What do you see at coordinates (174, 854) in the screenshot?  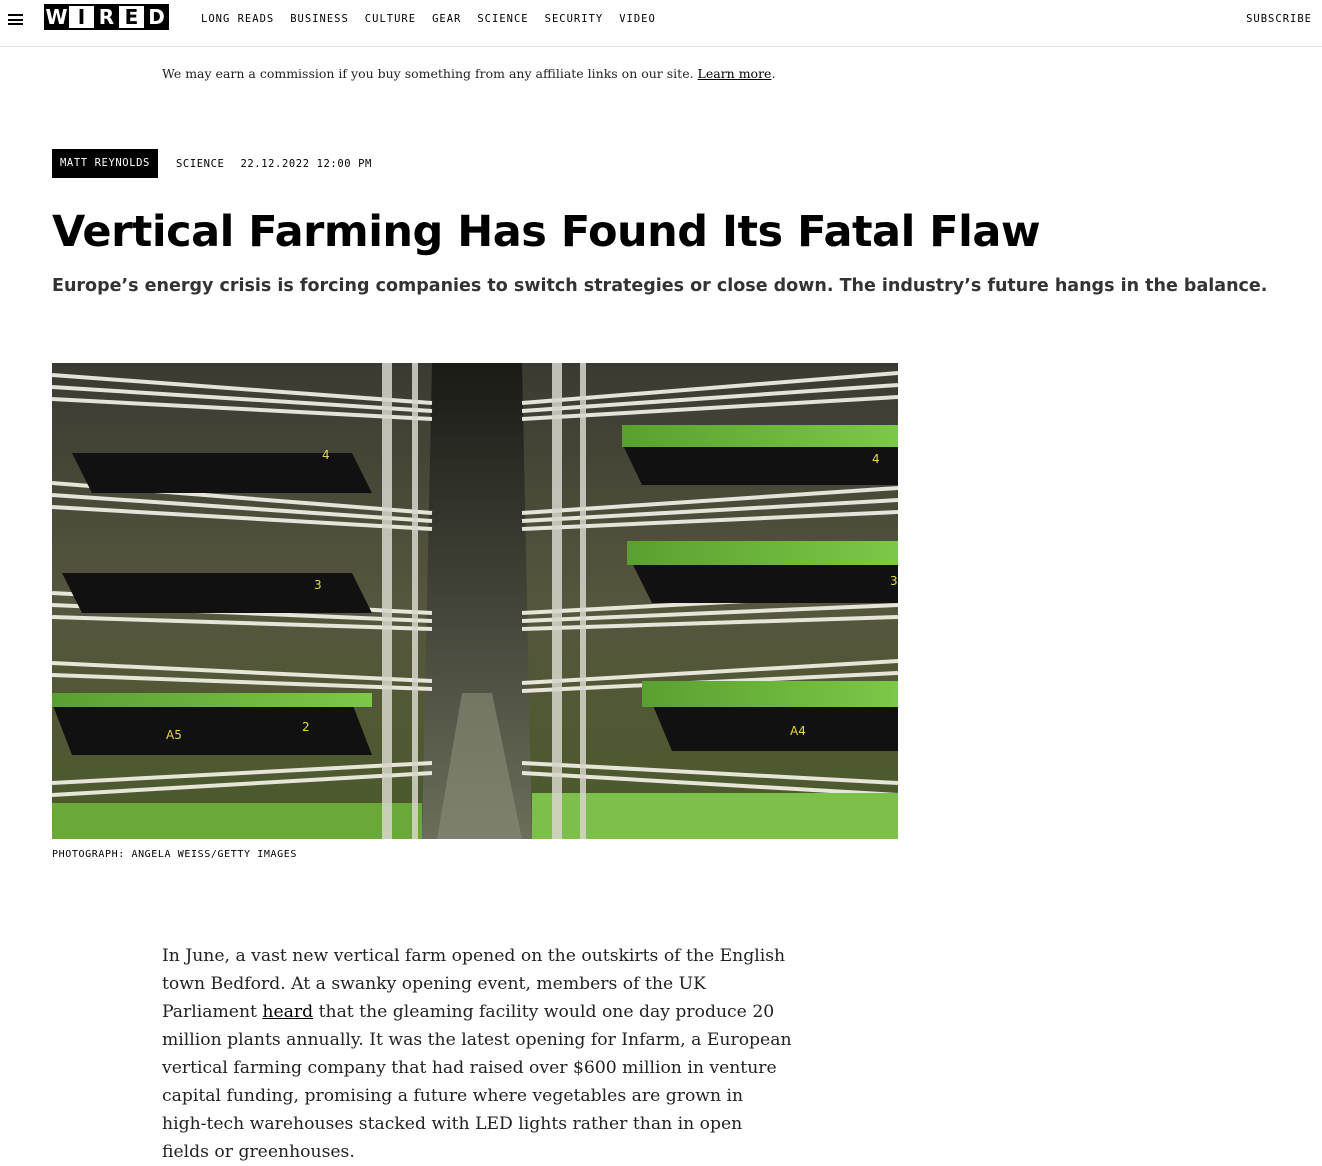 I see `photo-caption: PHOTOGRAPH: ANGELA WEISS/GETTY IMAGES` at bounding box center [174, 854].